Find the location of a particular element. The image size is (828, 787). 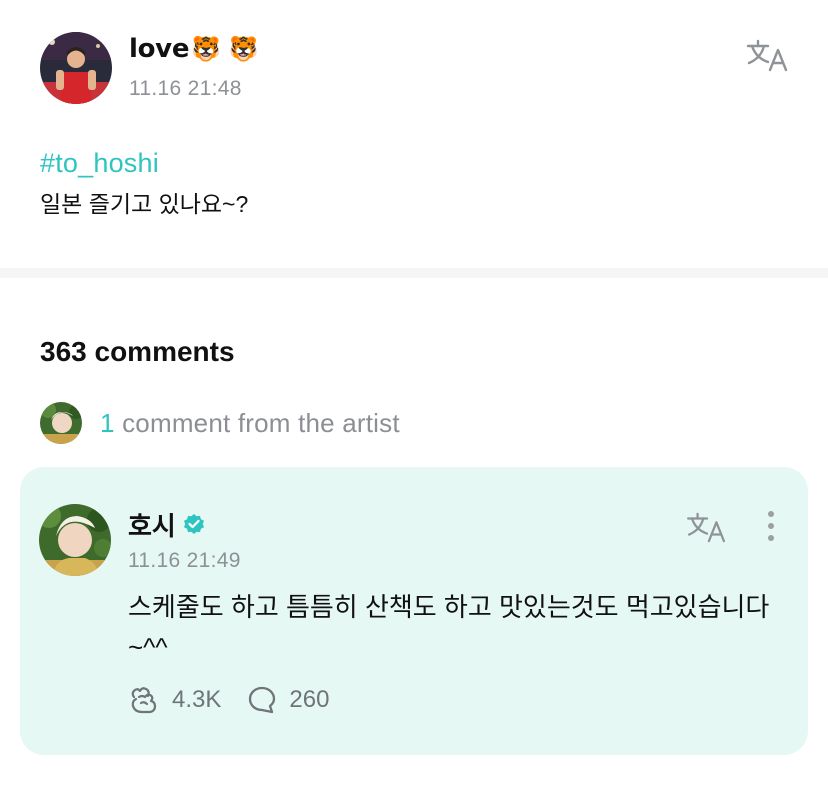

section-divider is located at coordinates (414, 273).